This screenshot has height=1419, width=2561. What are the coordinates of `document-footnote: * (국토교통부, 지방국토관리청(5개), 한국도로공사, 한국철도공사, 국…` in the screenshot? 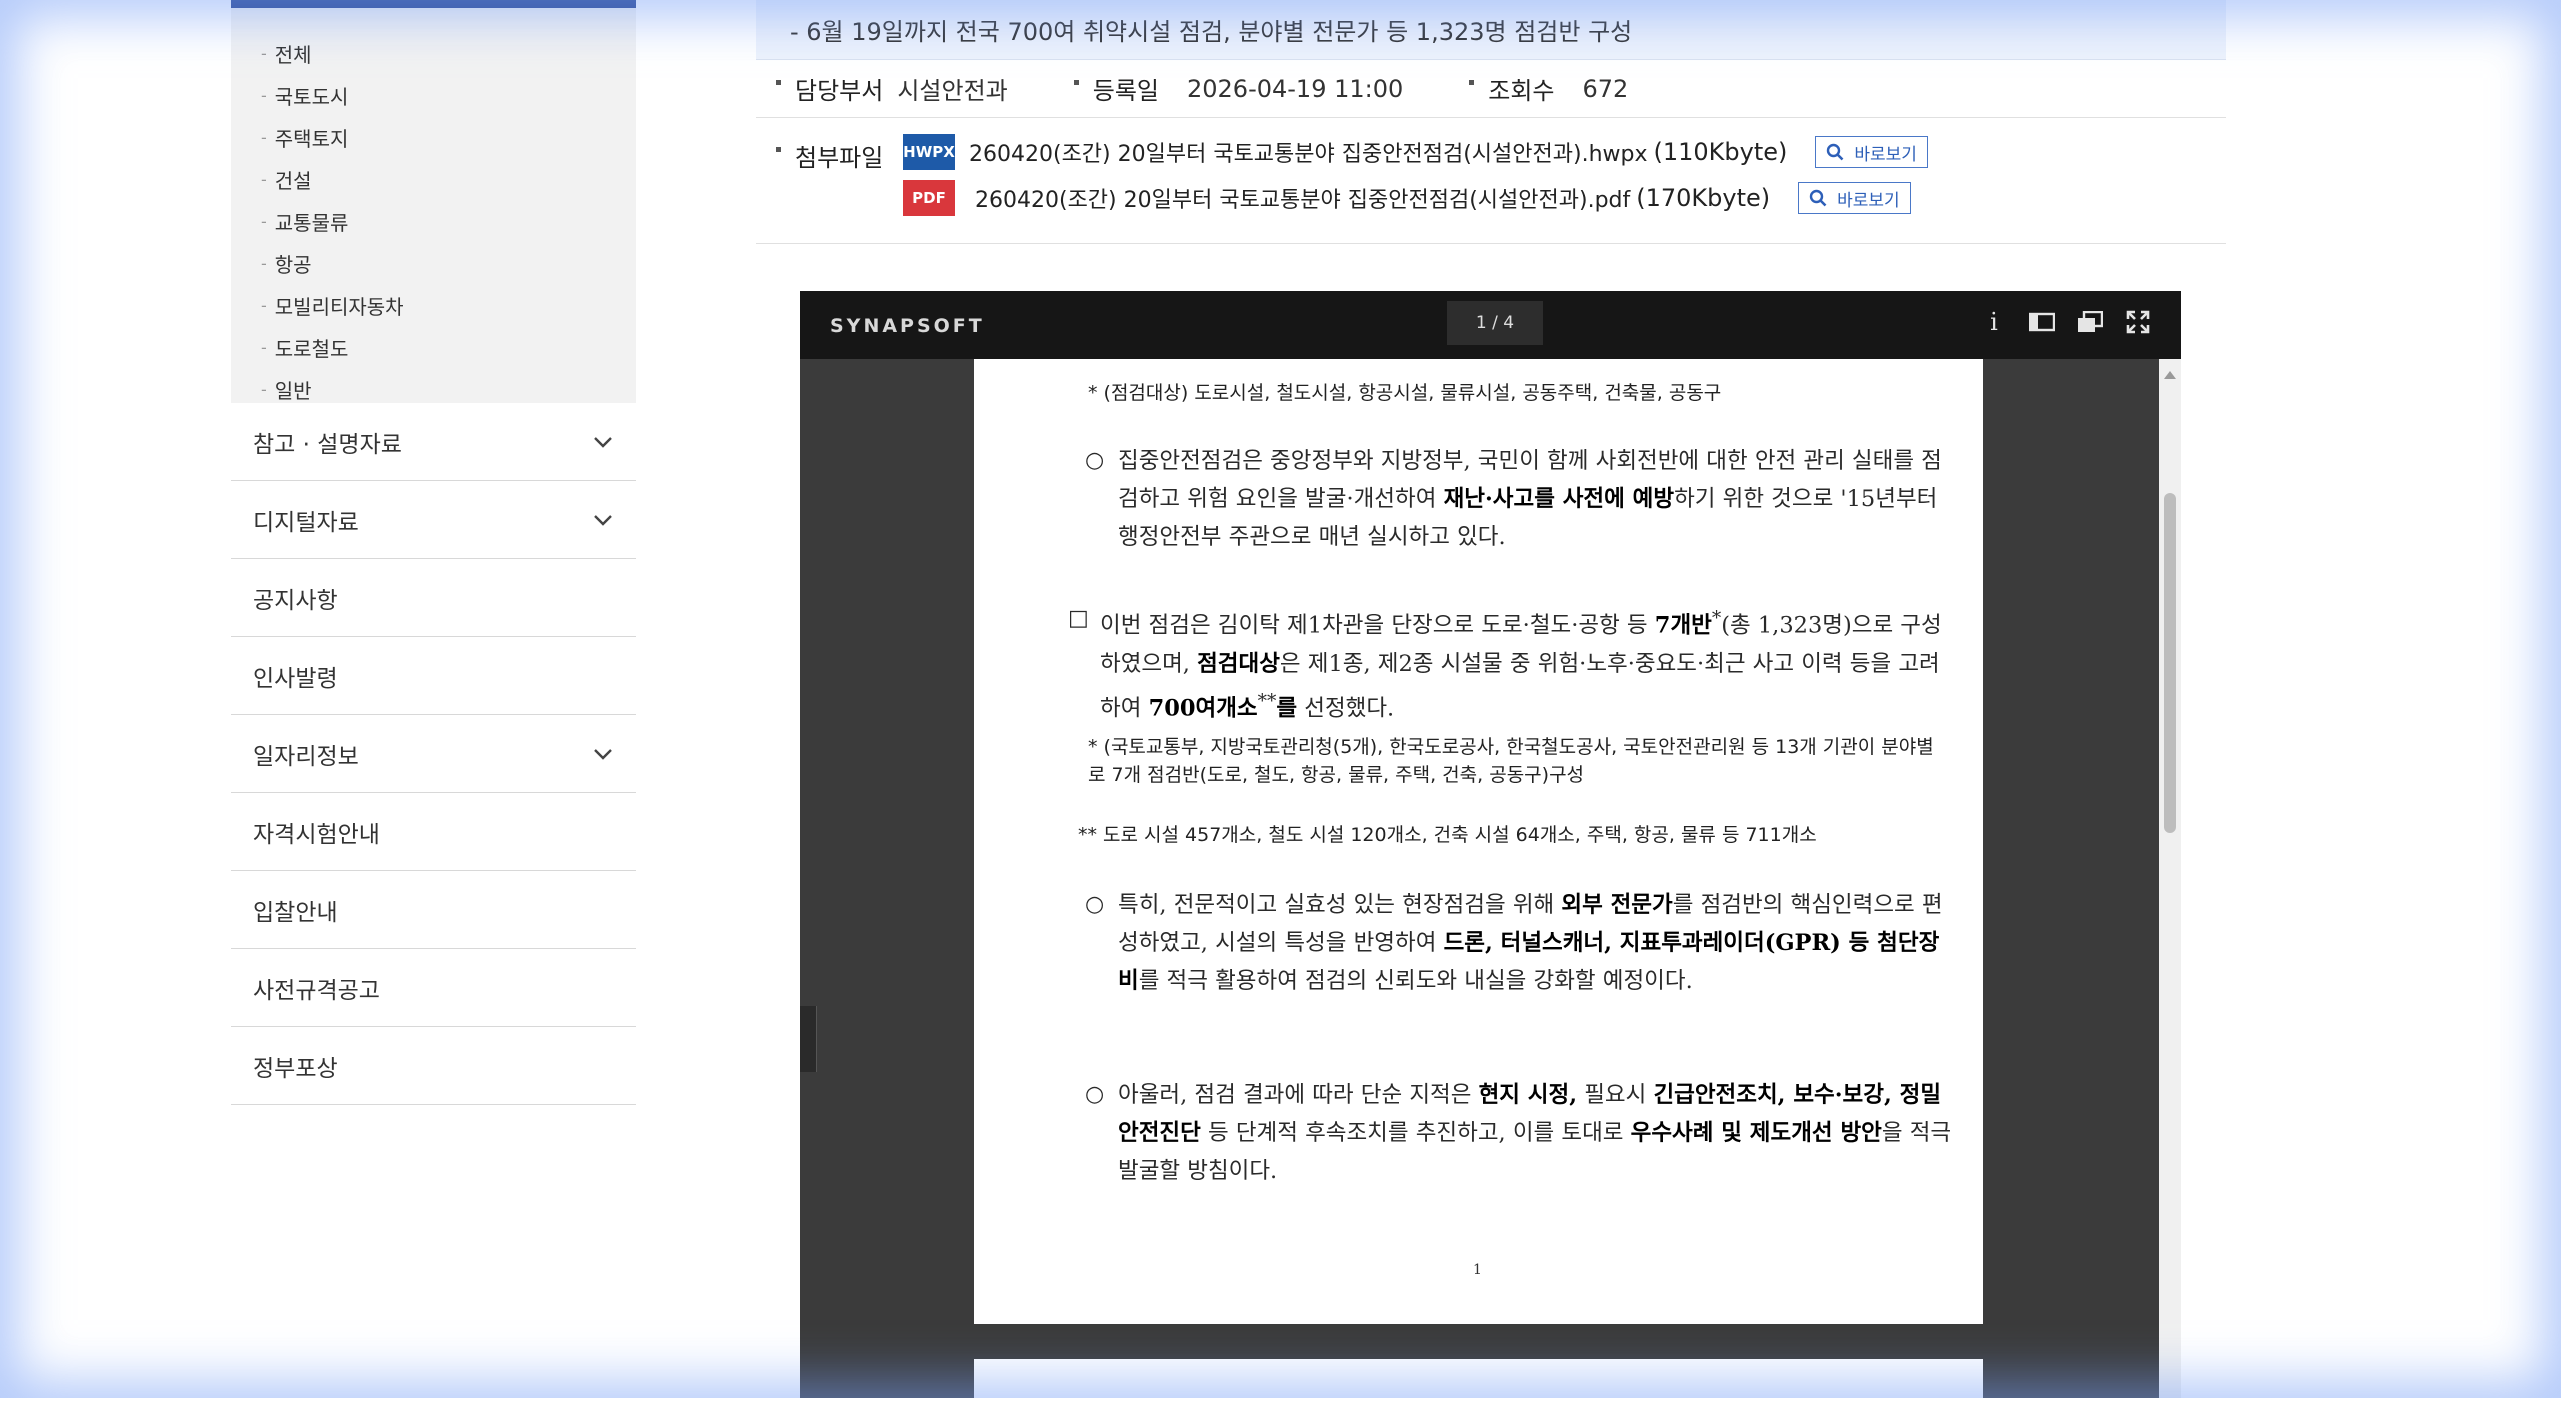 It's located at (1511, 761).